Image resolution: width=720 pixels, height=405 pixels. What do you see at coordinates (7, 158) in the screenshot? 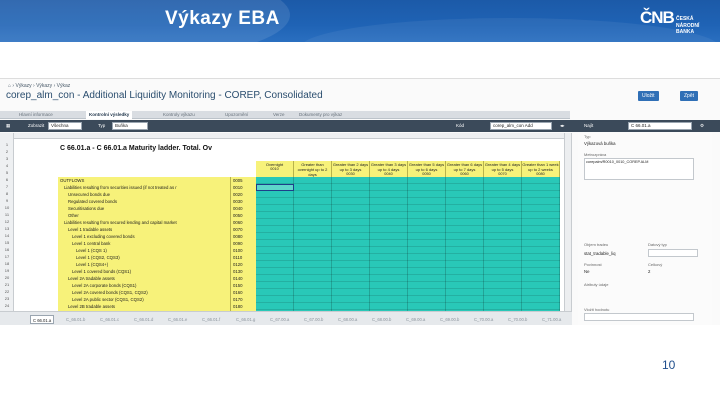
I see `row-number: 3` at bounding box center [7, 158].